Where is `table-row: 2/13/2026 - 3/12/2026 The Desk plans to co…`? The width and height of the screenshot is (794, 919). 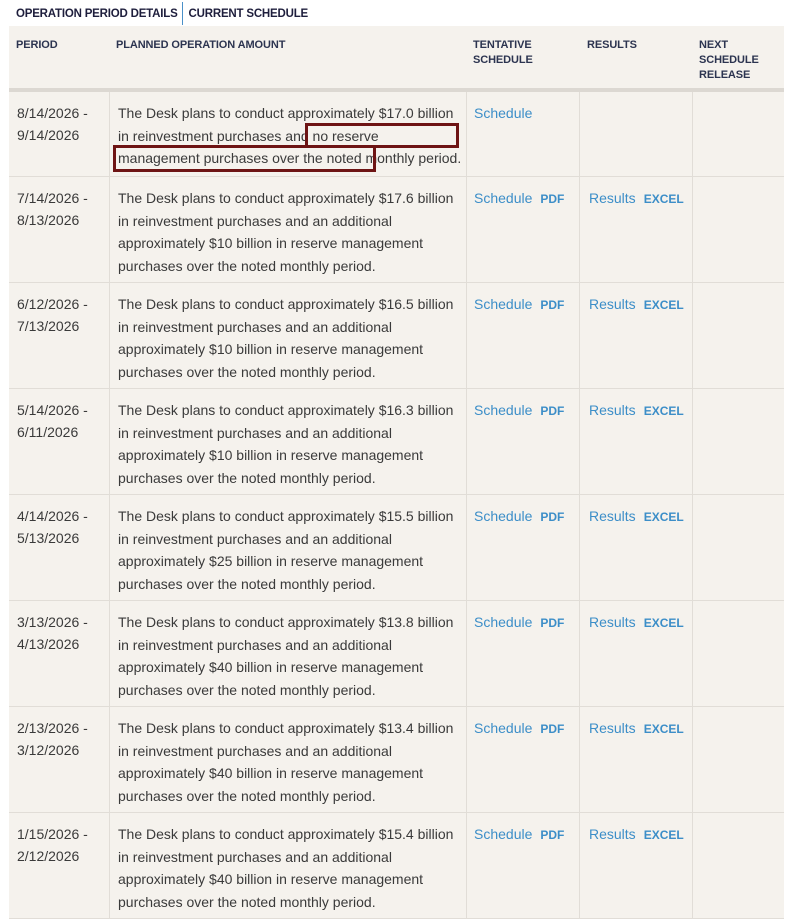 table-row: 2/13/2026 - 3/12/2026 The Desk plans to co… is located at coordinates (396, 760).